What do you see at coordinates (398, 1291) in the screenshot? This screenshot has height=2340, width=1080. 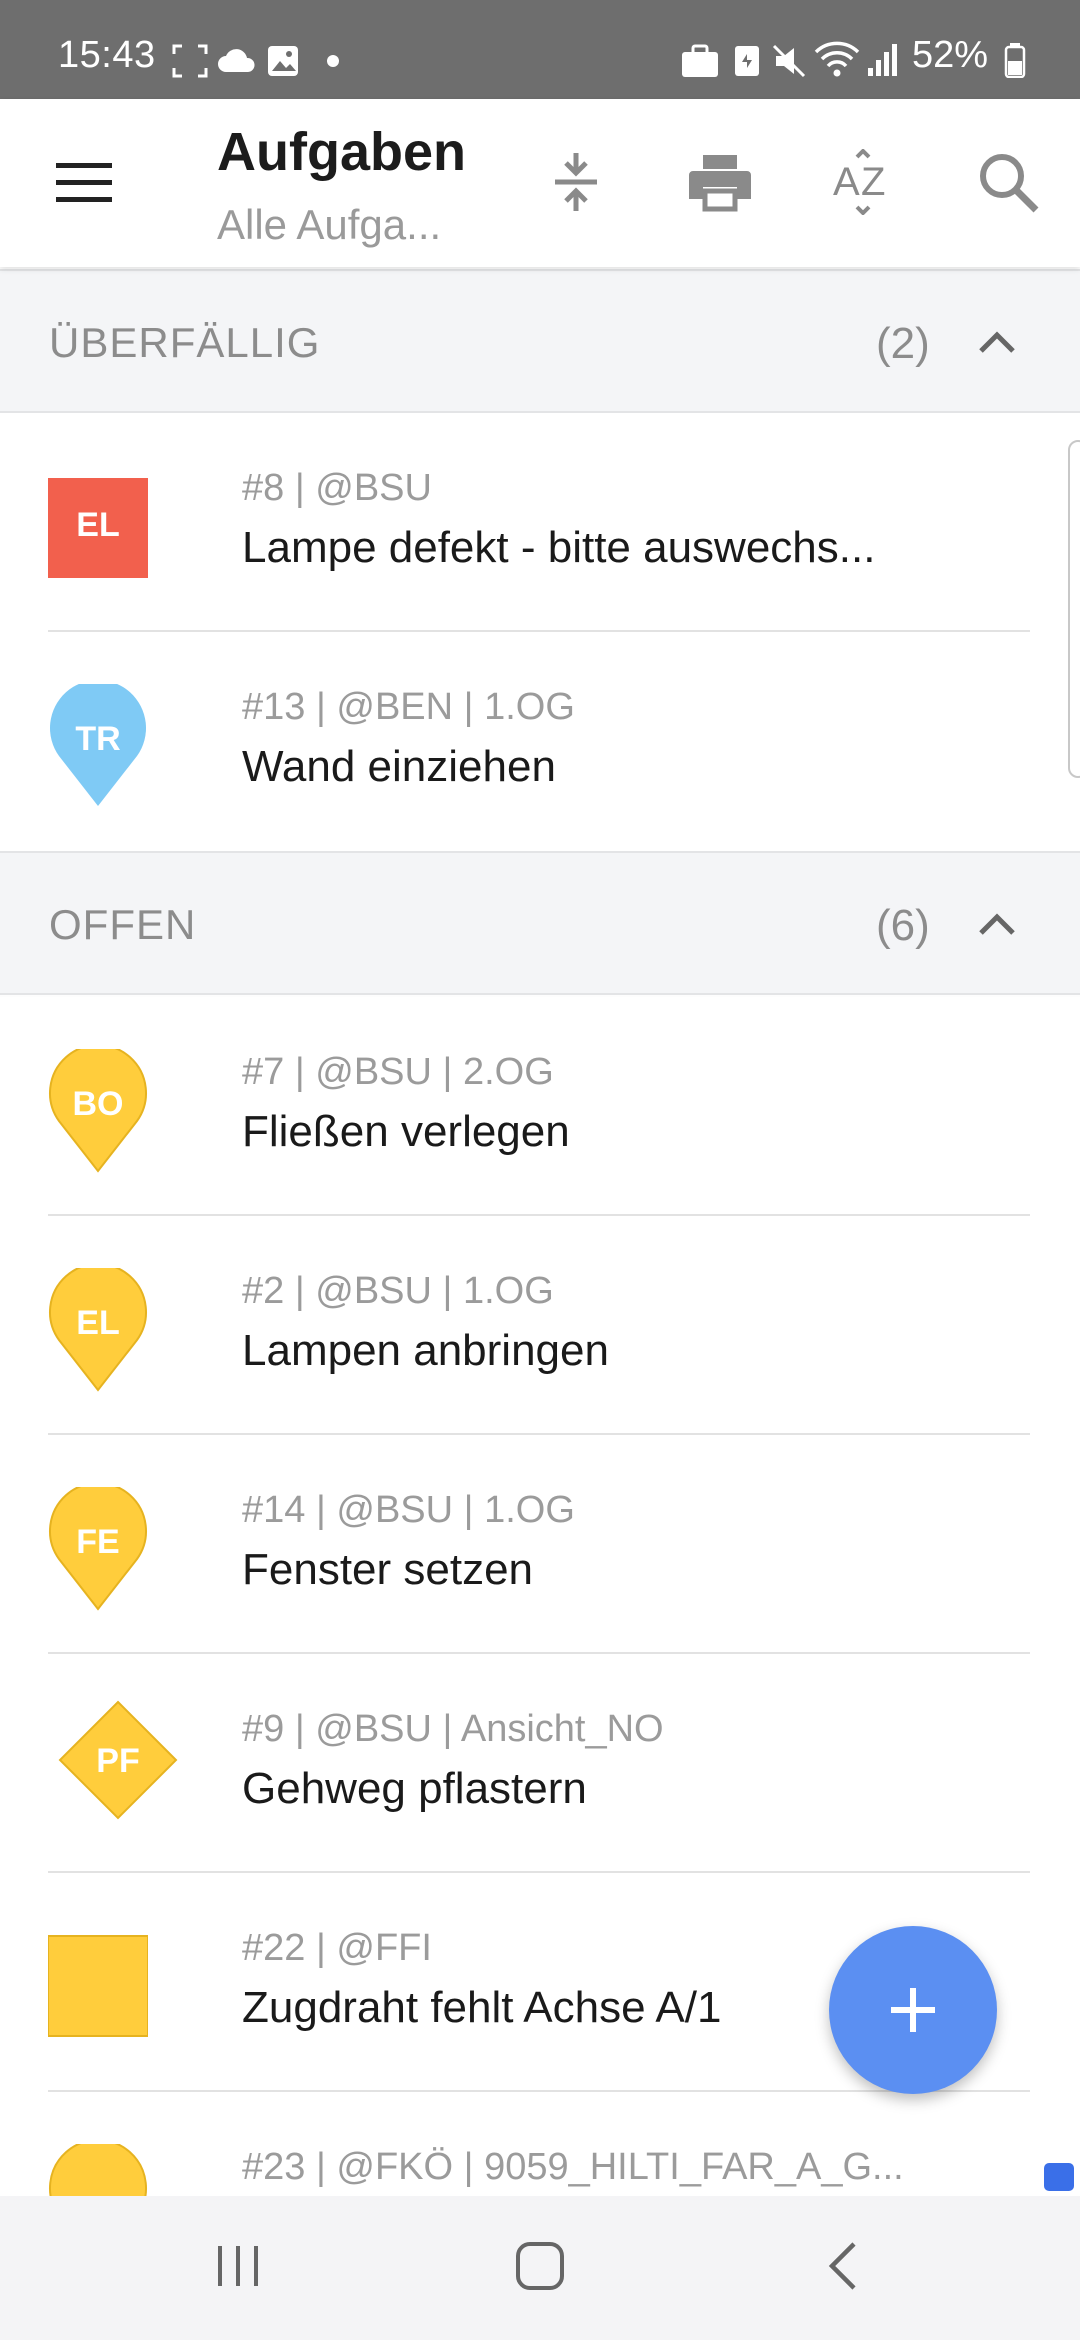 I see `task-meta: #2 | @BSU | 1.OG` at bounding box center [398, 1291].